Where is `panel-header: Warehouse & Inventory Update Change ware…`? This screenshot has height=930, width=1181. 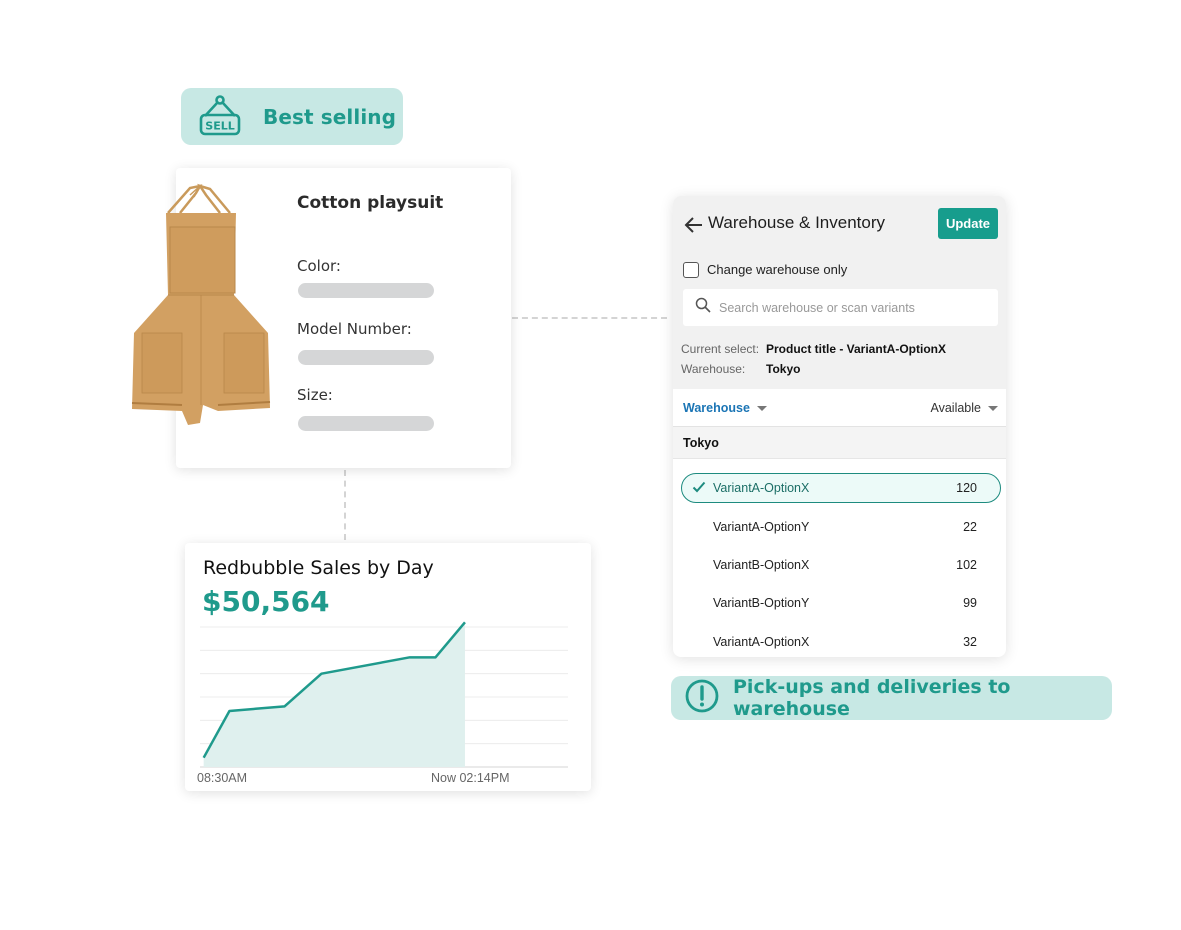 panel-header: Warehouse & Inventory Update Change ware… is located at coordinates (839, 292).